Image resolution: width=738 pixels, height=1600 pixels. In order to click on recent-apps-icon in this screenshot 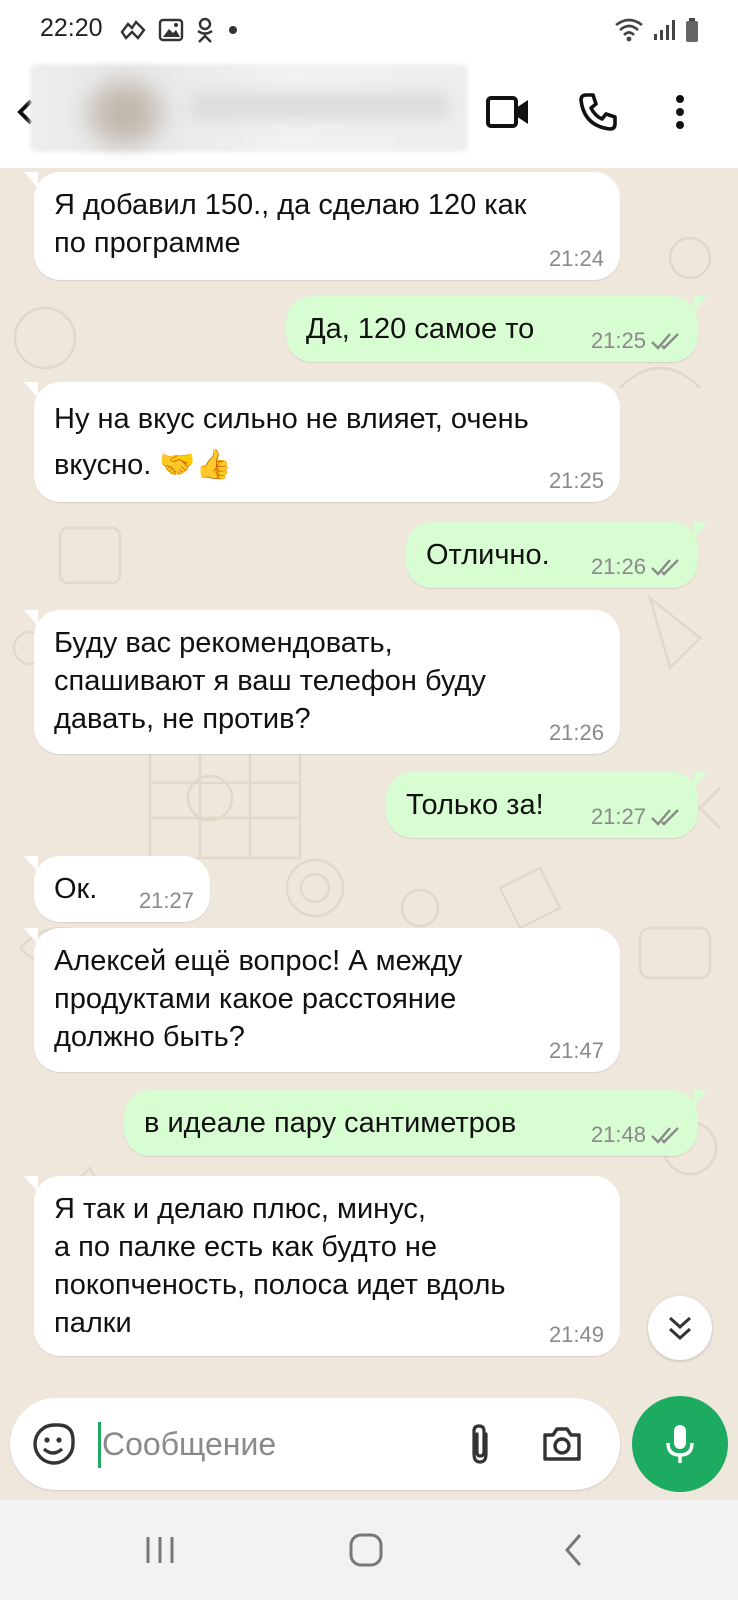, I will do `click(160, 1550)`.